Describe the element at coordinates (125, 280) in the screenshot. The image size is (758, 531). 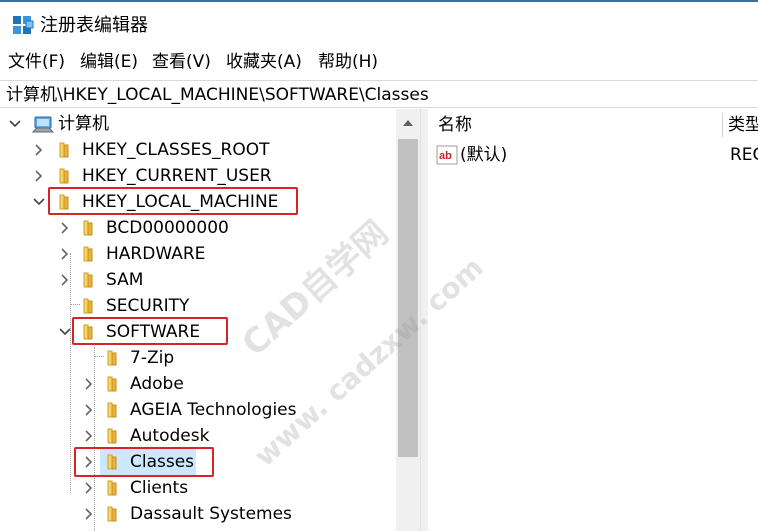
I see `tree-item-label: SAM` at that location.